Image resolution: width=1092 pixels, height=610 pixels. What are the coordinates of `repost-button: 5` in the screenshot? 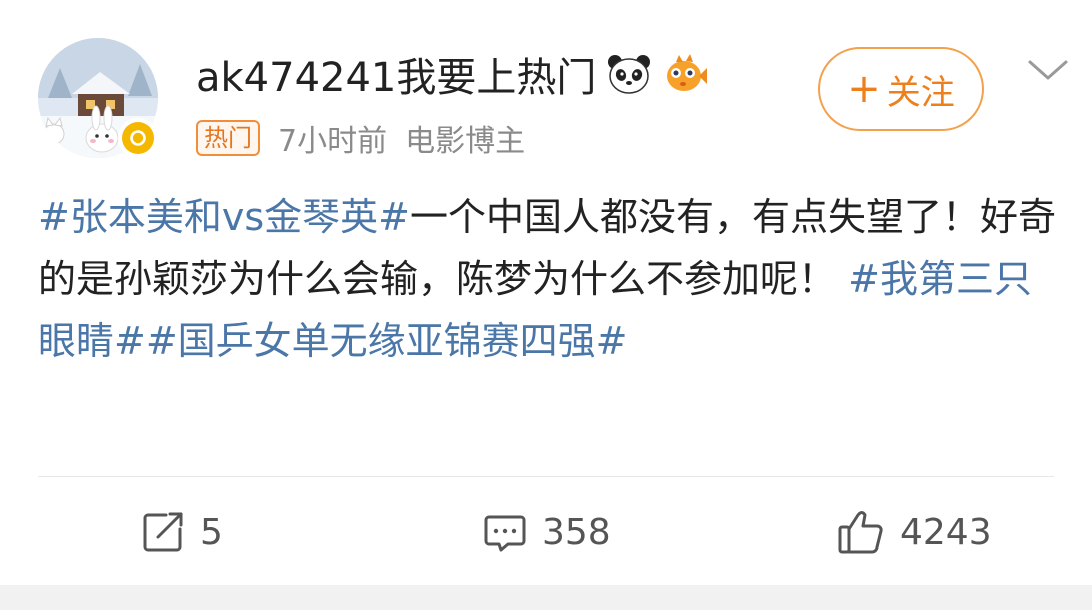 It's located at (181, 532).